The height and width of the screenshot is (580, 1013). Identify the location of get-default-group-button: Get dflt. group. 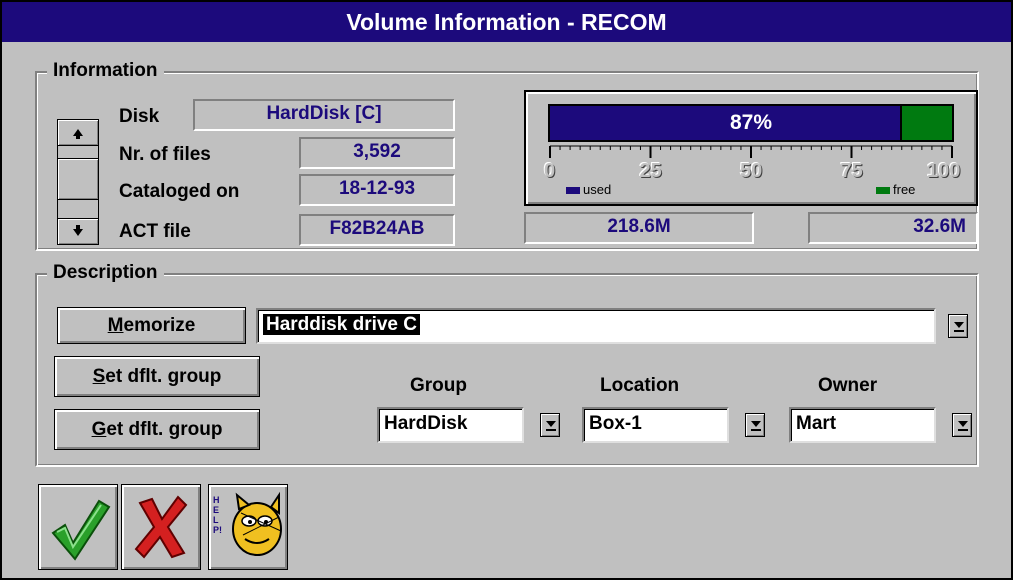
(157, 429).